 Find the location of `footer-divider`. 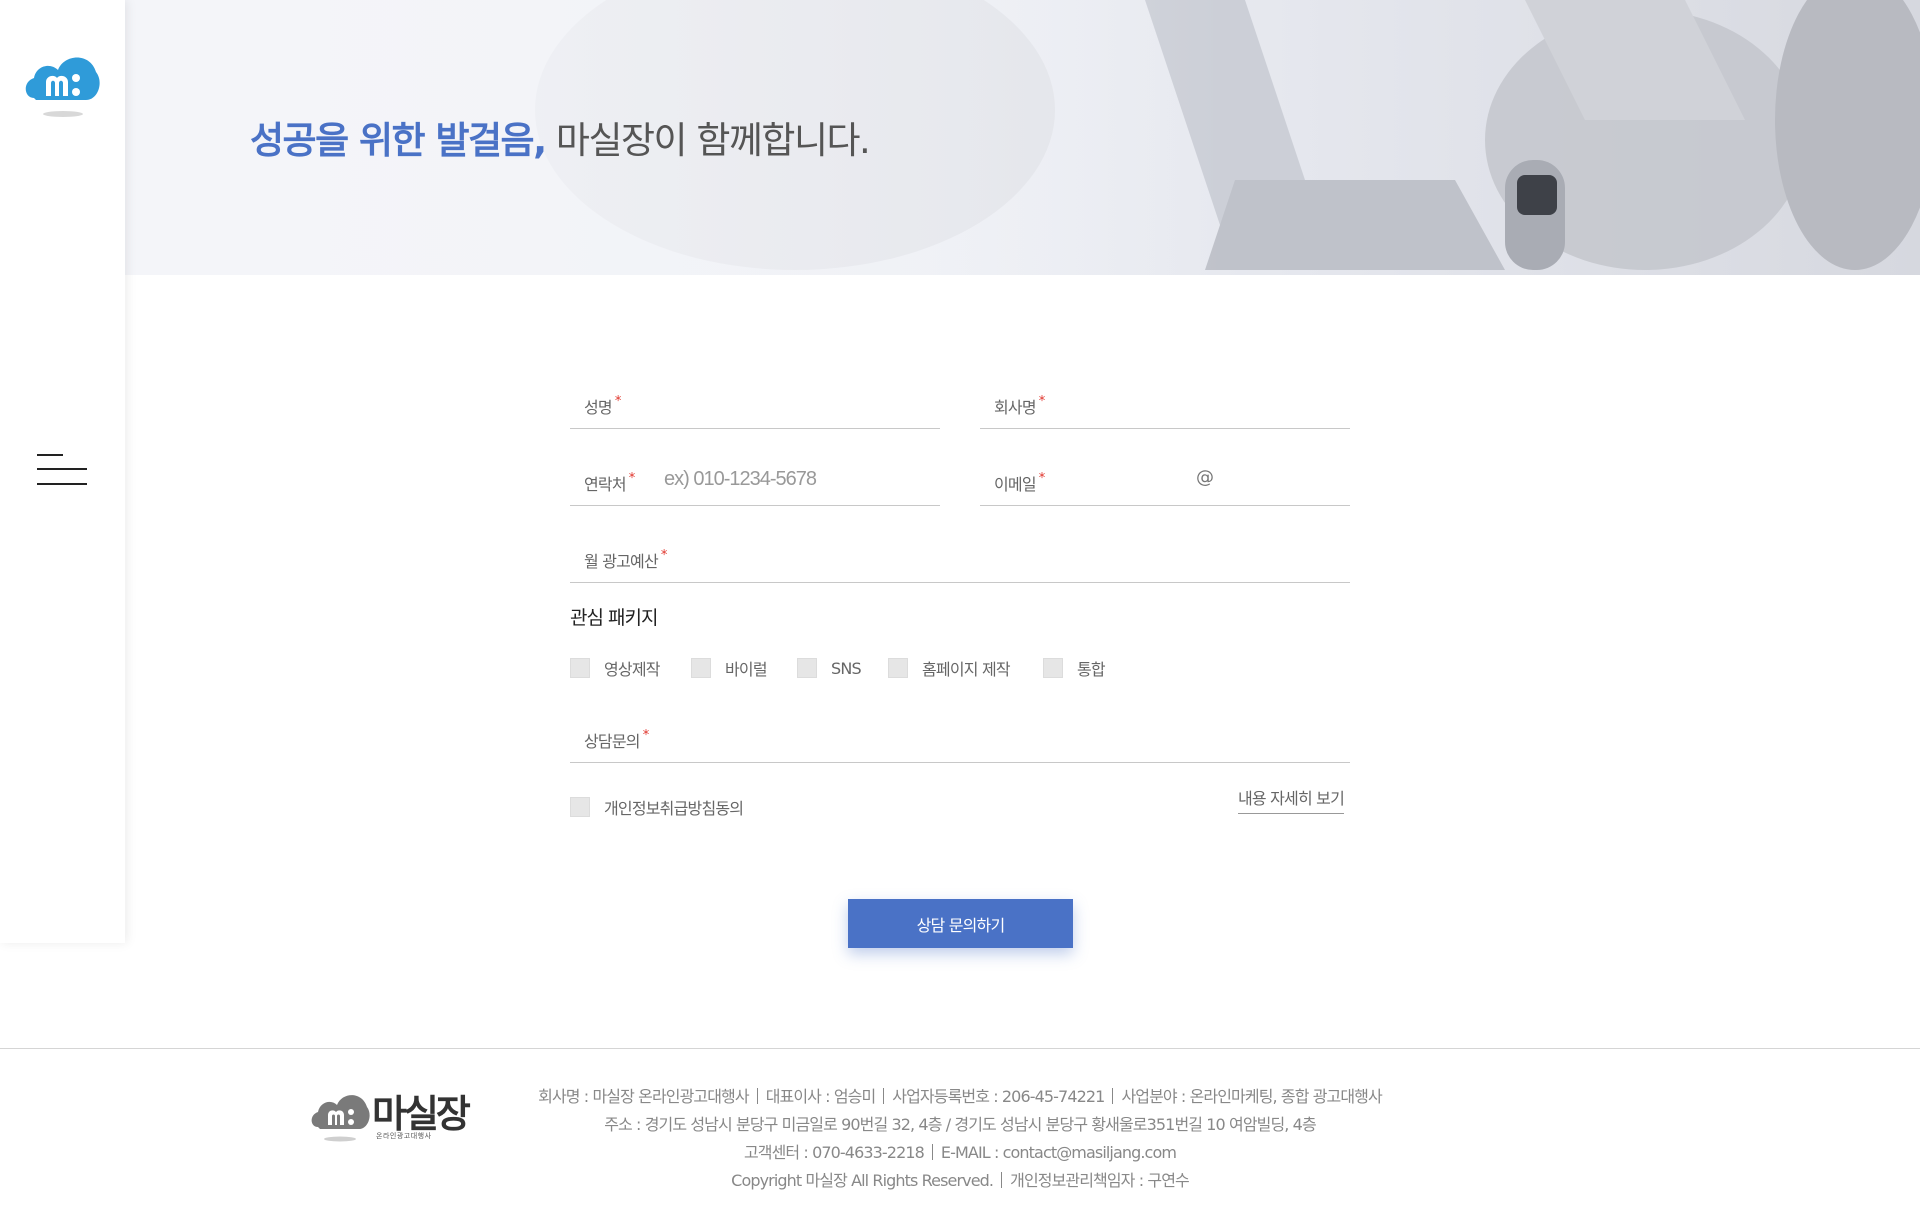

footer-divider is located at coordinates (960, 1048).